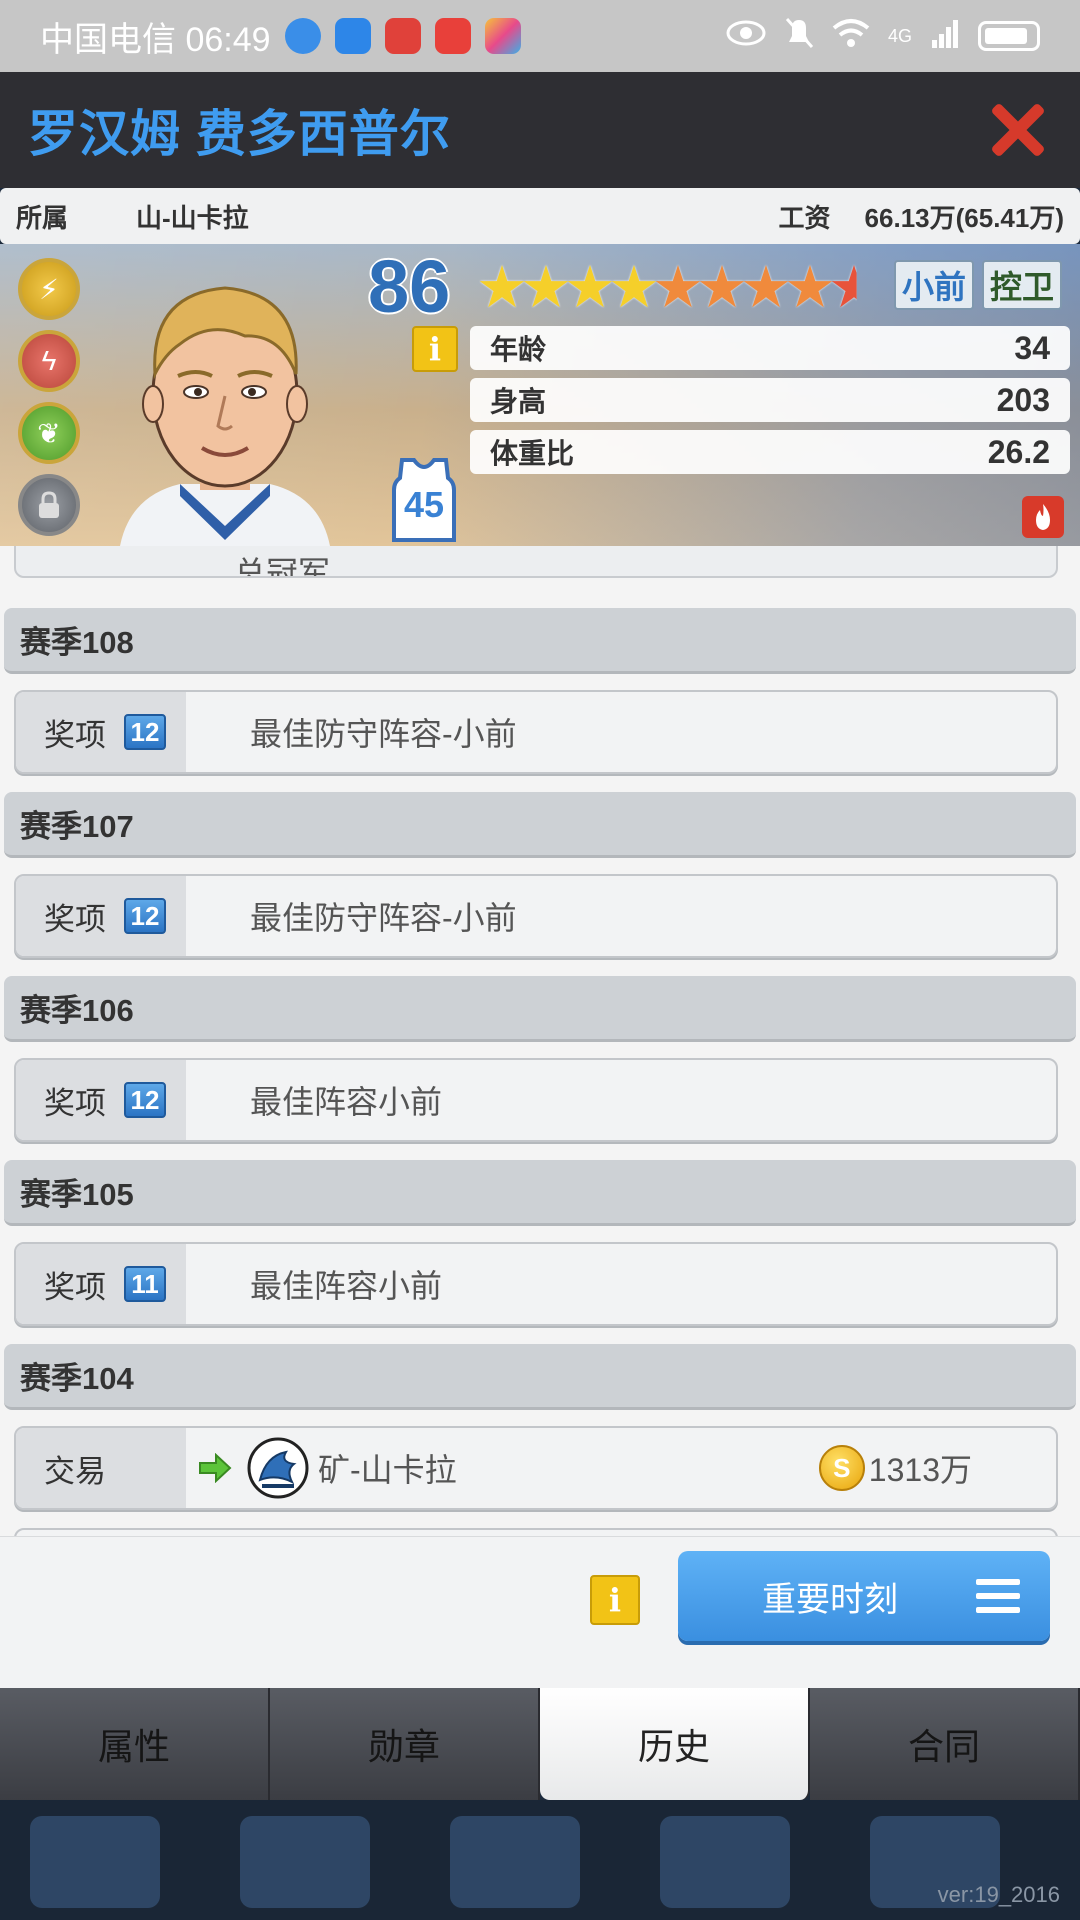 The image size is (1080, 1920). I want to click on overall-rating: 86, so click(409, 286).